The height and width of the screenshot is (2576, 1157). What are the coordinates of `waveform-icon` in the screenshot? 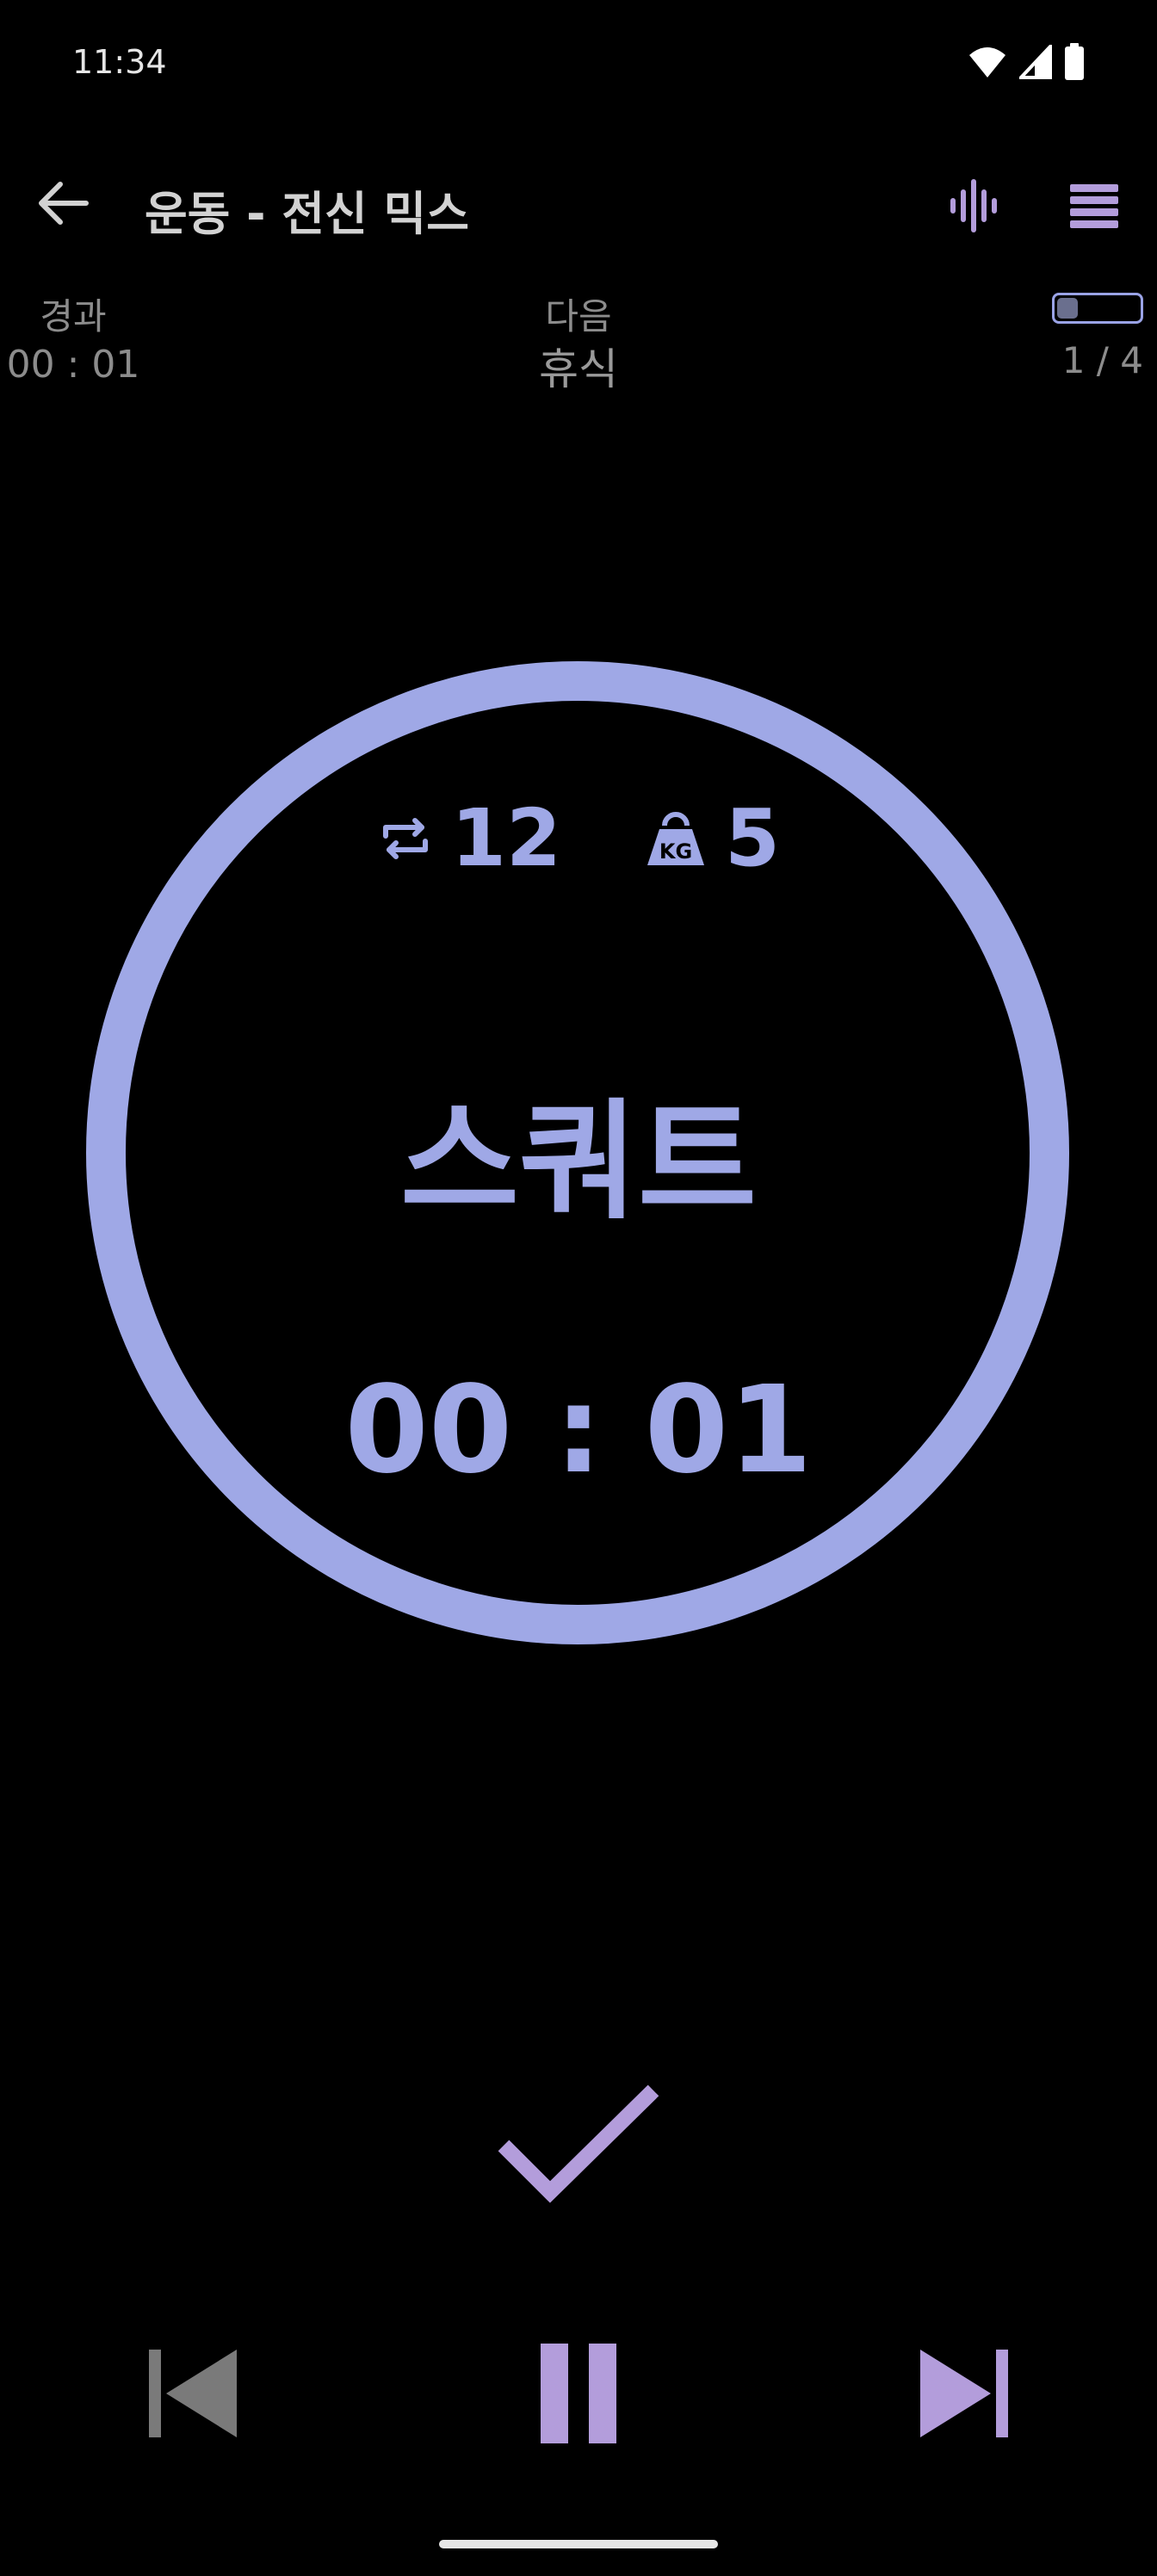 It's located at (973, 206).